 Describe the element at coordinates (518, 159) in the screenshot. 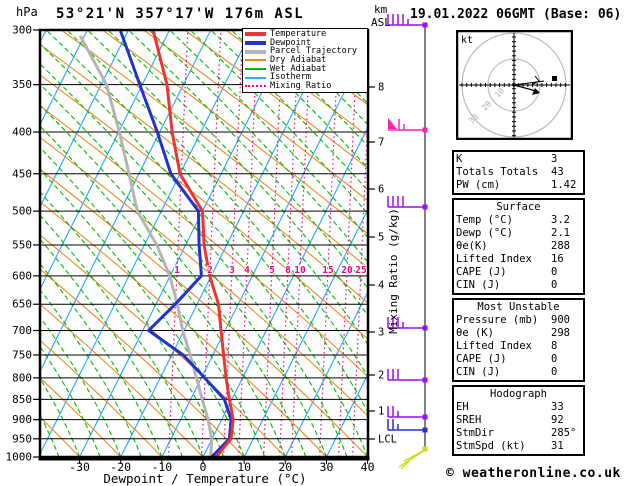

I see `stat-row: K3` at that location.